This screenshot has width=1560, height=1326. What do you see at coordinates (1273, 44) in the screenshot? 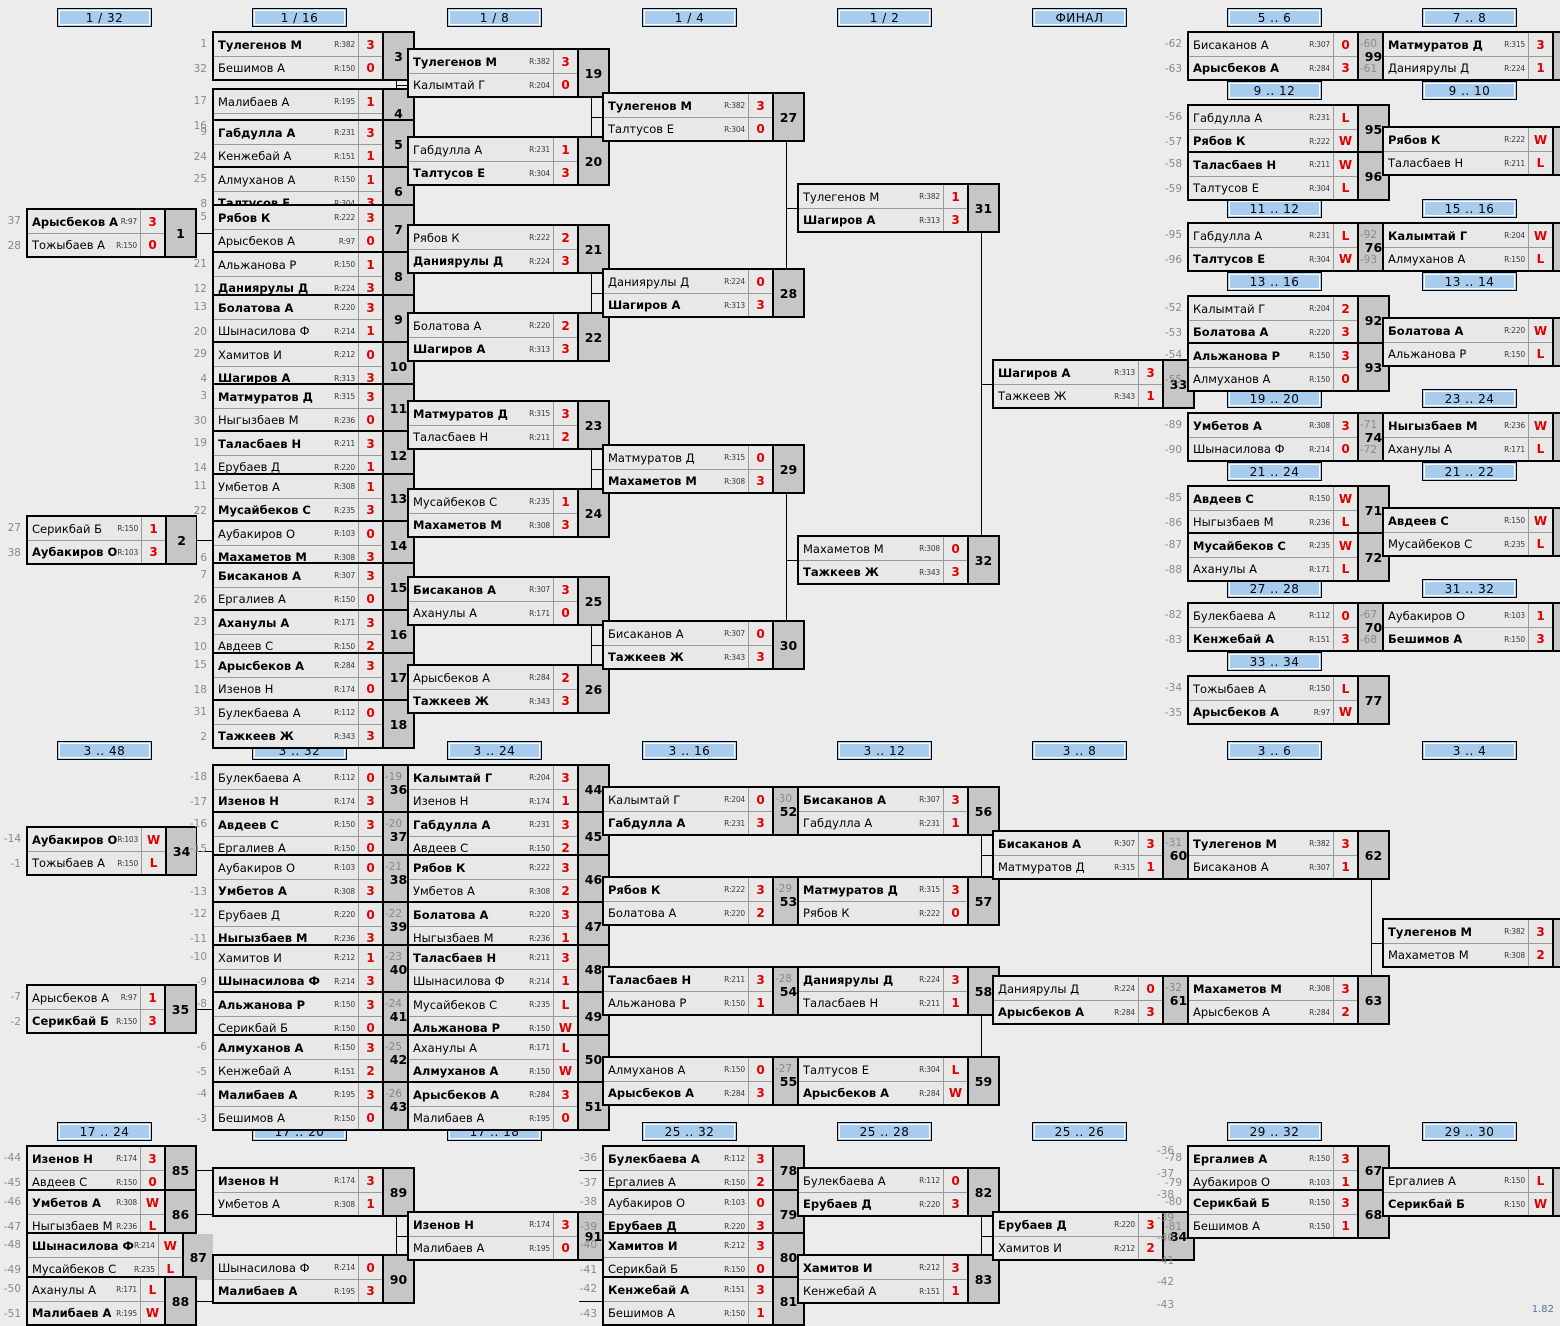
I see `player-row: Бисаканов А R:307 0` at bounding box center [1273, 44].